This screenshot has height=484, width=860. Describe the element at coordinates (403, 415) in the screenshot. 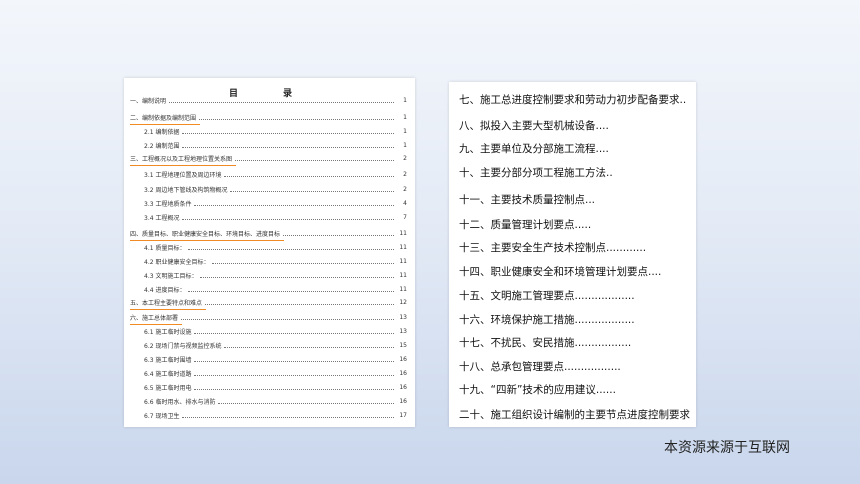

I see `toc-entry-page: 17` at that location.